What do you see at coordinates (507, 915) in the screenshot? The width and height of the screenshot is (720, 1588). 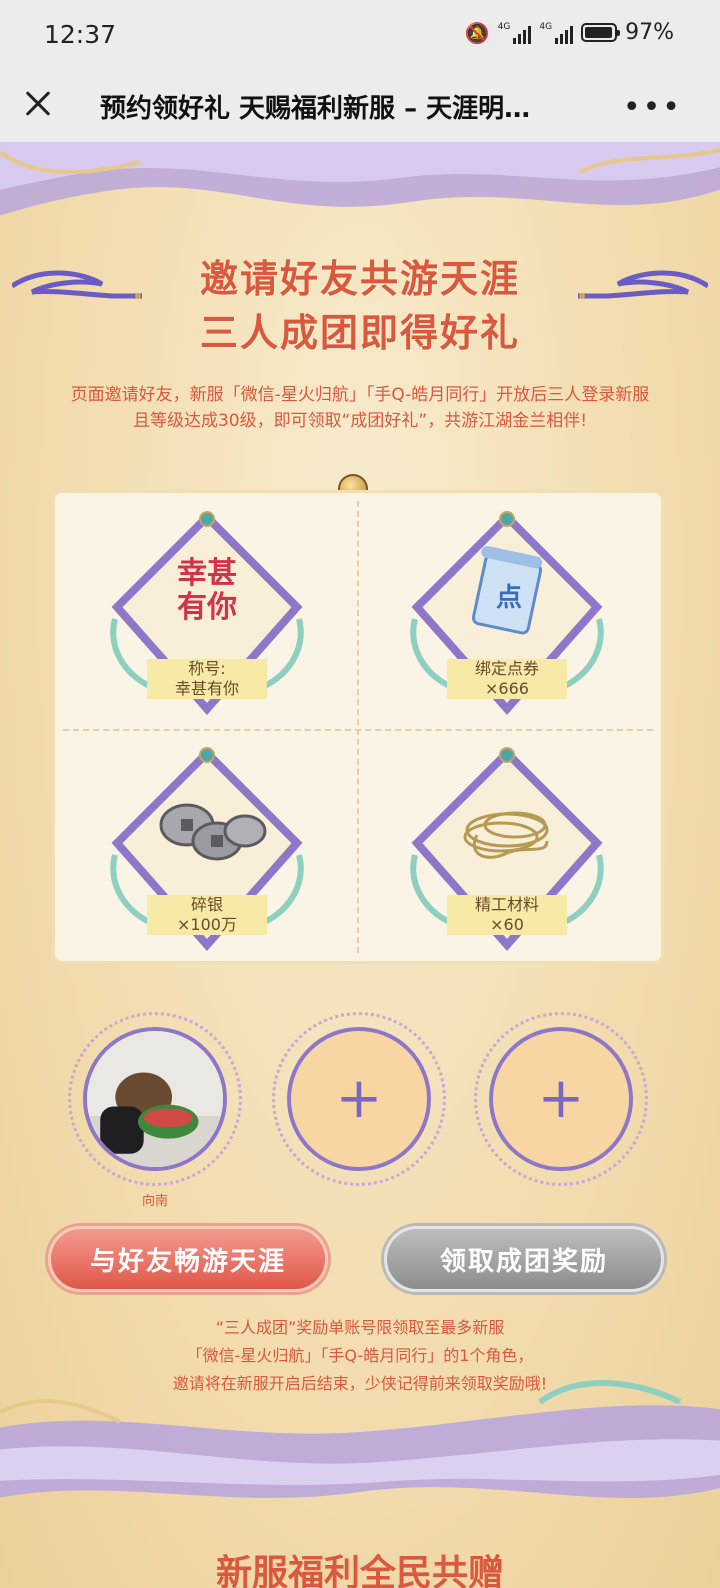 I see `reward-label: 精工材料 ×60` at bounding box center [507, 915].